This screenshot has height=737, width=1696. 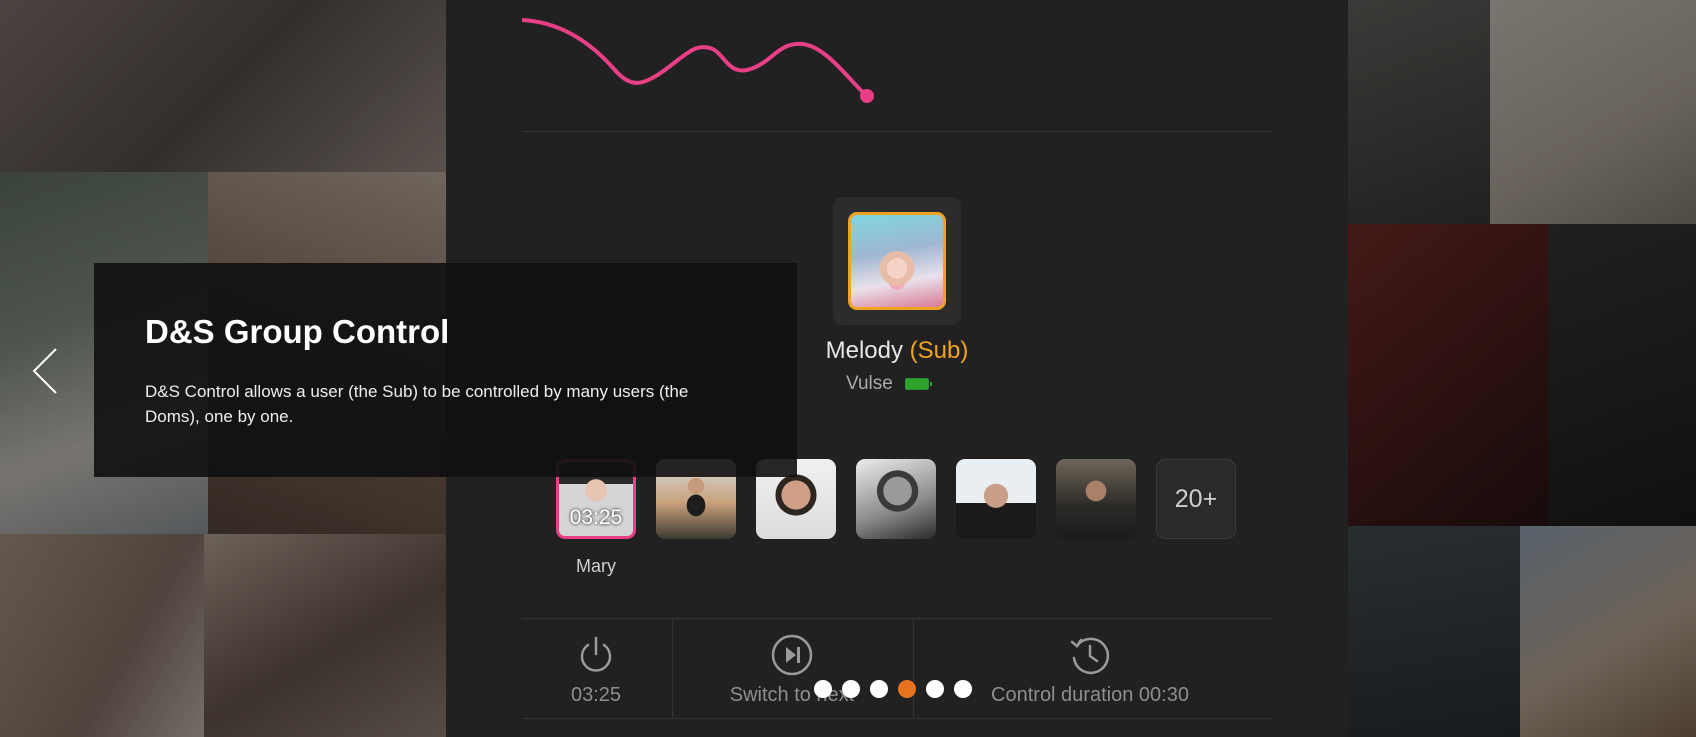 What do you see at coordinates (907, 689) in the screenshot?
I see `carousel-dot-active` at bounding box center [907, 689].